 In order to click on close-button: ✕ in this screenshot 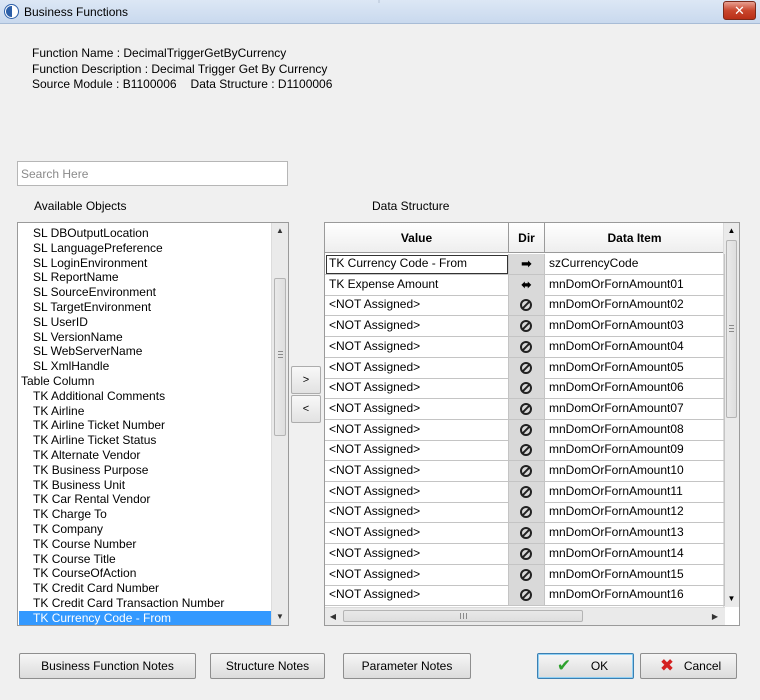, I will do `click(739, 10)`.